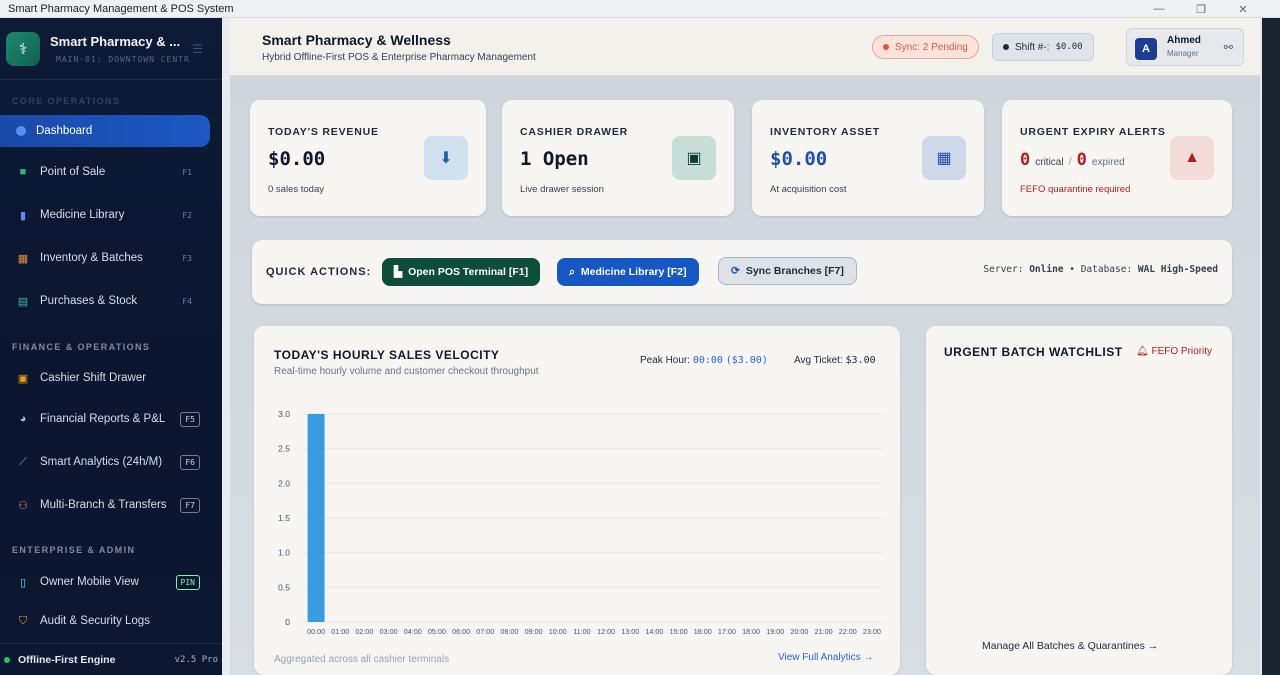 This screenshot has height=675, width=1280. What do you see at coordinates (190, 505) in the screenshot?
I see `shortcut-badge: F7` at bounding box center [190, 505].